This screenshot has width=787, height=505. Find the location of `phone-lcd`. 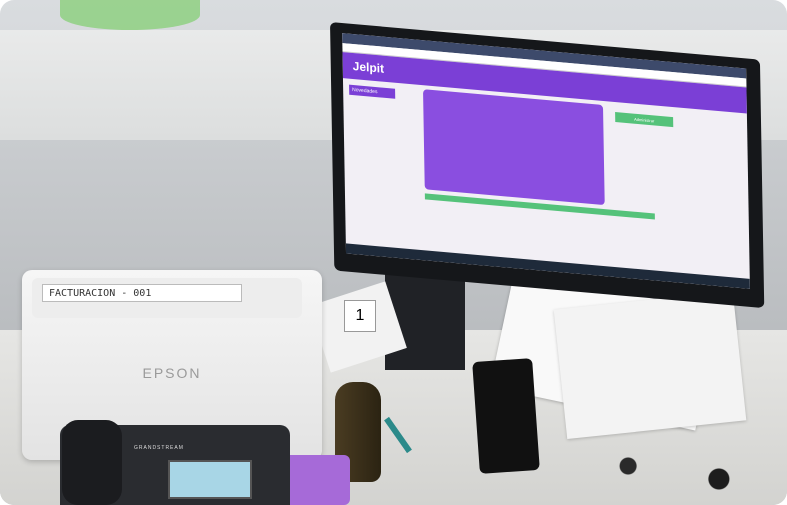

phone-lcd is located at coordinates (210, 479).